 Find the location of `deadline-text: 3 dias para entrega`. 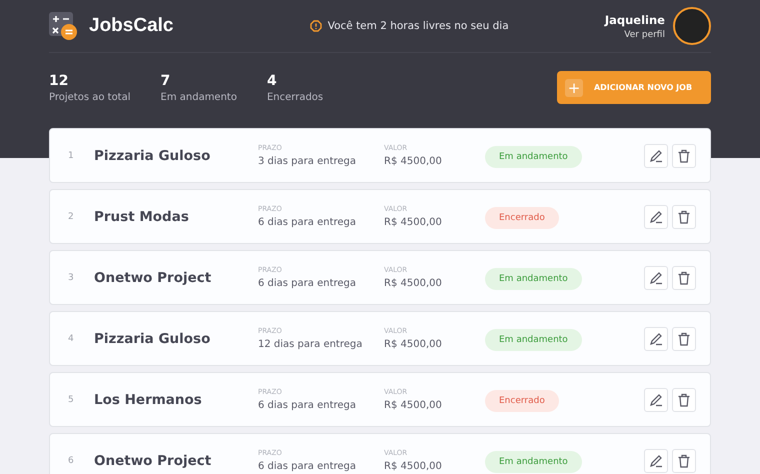

deadline-text: 3 dias para entrega is located at coordinates (308, 161).